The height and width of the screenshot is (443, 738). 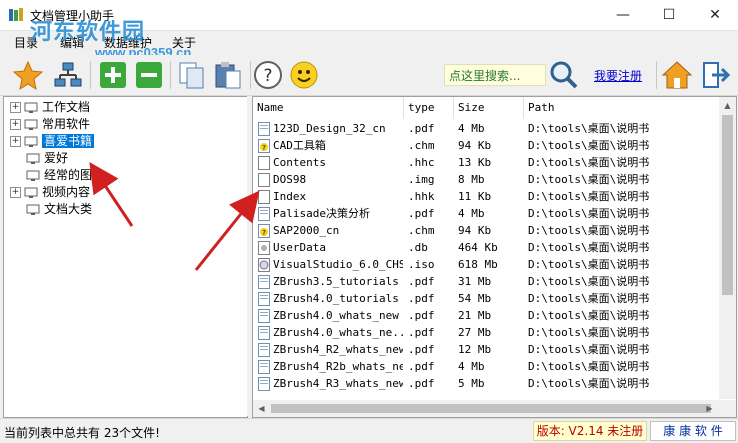 What do you see at coordinates (59, 209) in the screenshot?
I see `tree-node-doc-categories: 文档大类` at bounding box center [59, 209].